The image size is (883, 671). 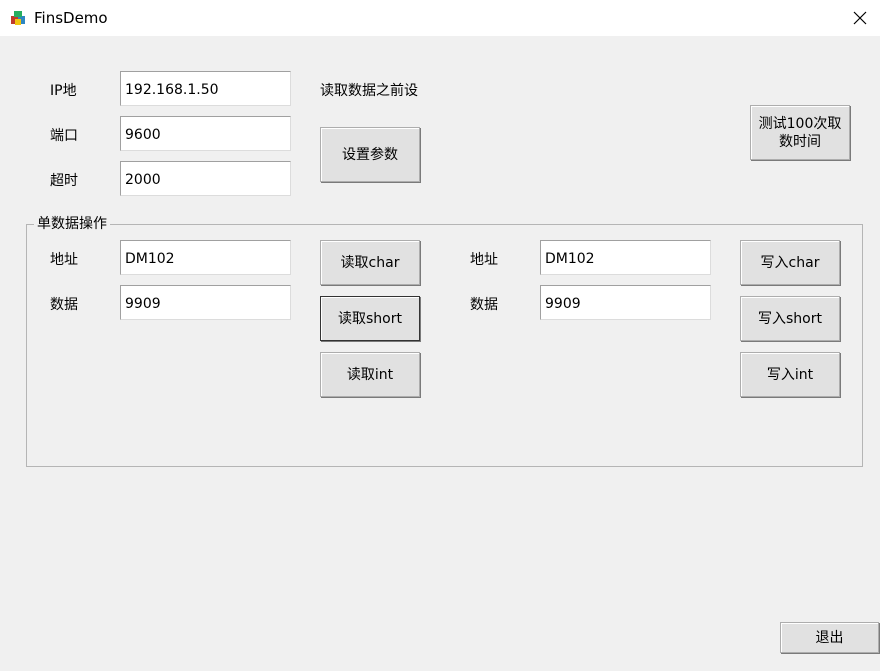 What do you see at coordinates (790, 262) in the screenshot?
I see `write-char-button: 写入char` at bounding box center [790, 262].